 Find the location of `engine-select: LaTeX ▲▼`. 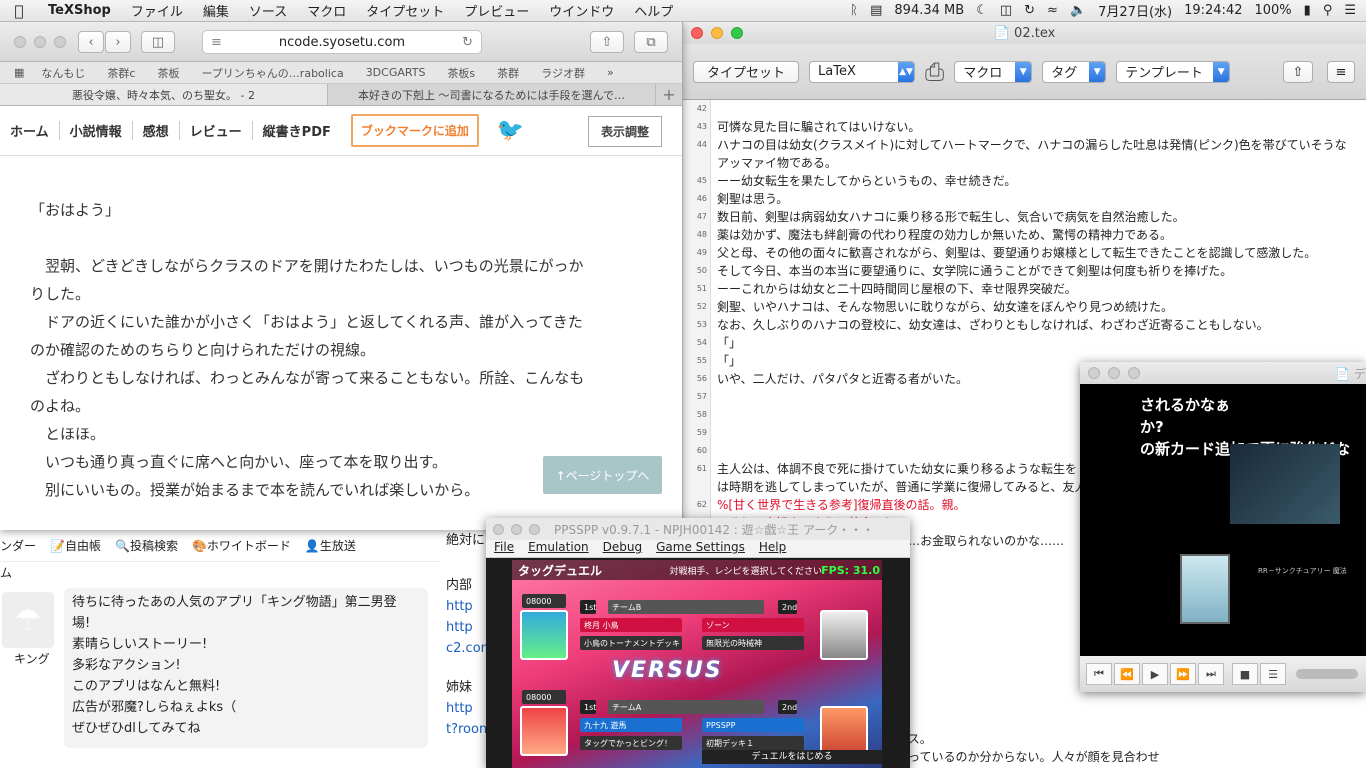

engine-select: LaTeX ▲▼ is located at coordinates (862, 71).